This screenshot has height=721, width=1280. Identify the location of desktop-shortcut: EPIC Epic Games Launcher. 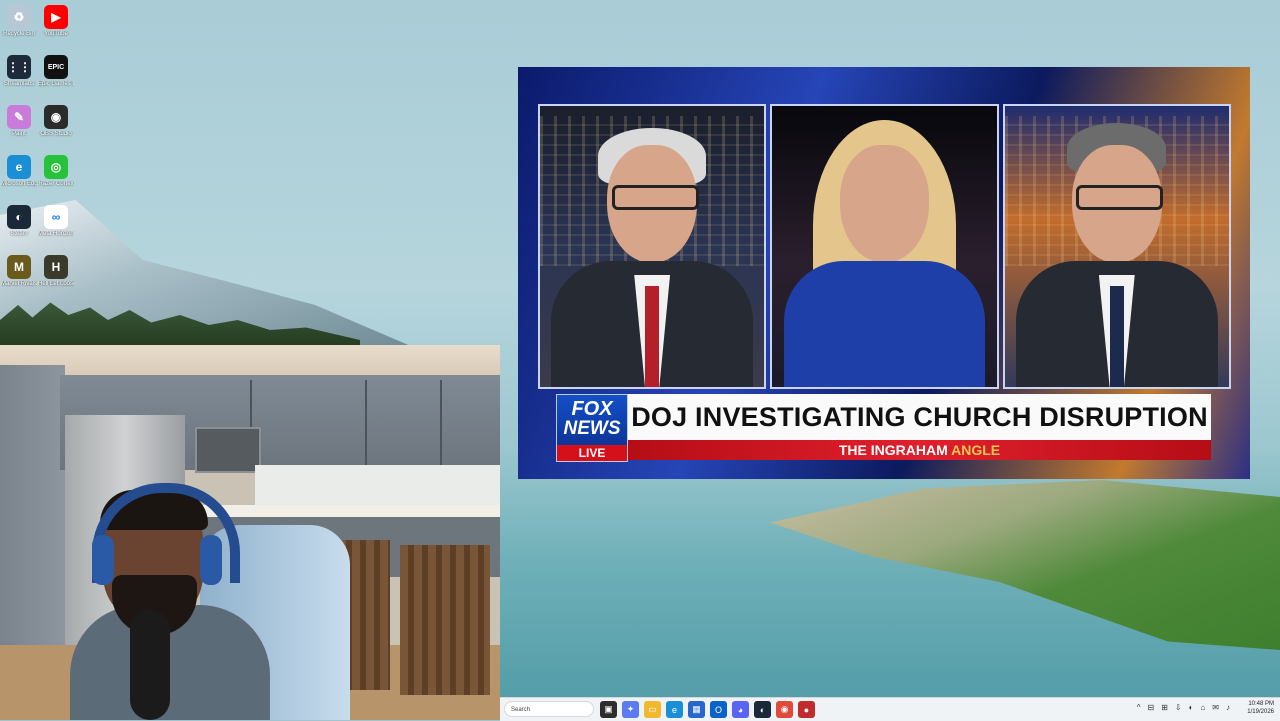
(56, 71).